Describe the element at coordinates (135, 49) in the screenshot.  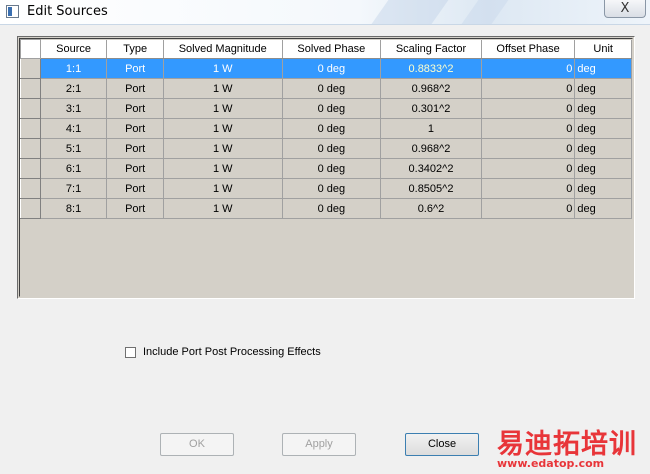
I see `column-header-type: Type` at that location.